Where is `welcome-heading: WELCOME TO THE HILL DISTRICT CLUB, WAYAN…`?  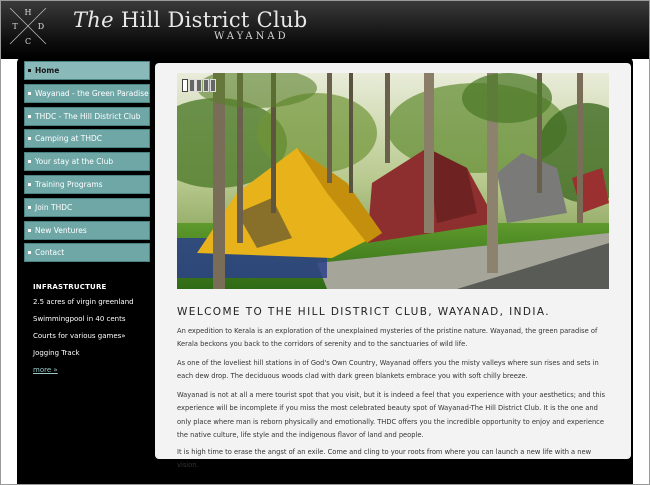
welcome-heading: WELCOME TO THE HILL DISTRICT CLUB, WAYAN… is located at coordinates (364, 312).